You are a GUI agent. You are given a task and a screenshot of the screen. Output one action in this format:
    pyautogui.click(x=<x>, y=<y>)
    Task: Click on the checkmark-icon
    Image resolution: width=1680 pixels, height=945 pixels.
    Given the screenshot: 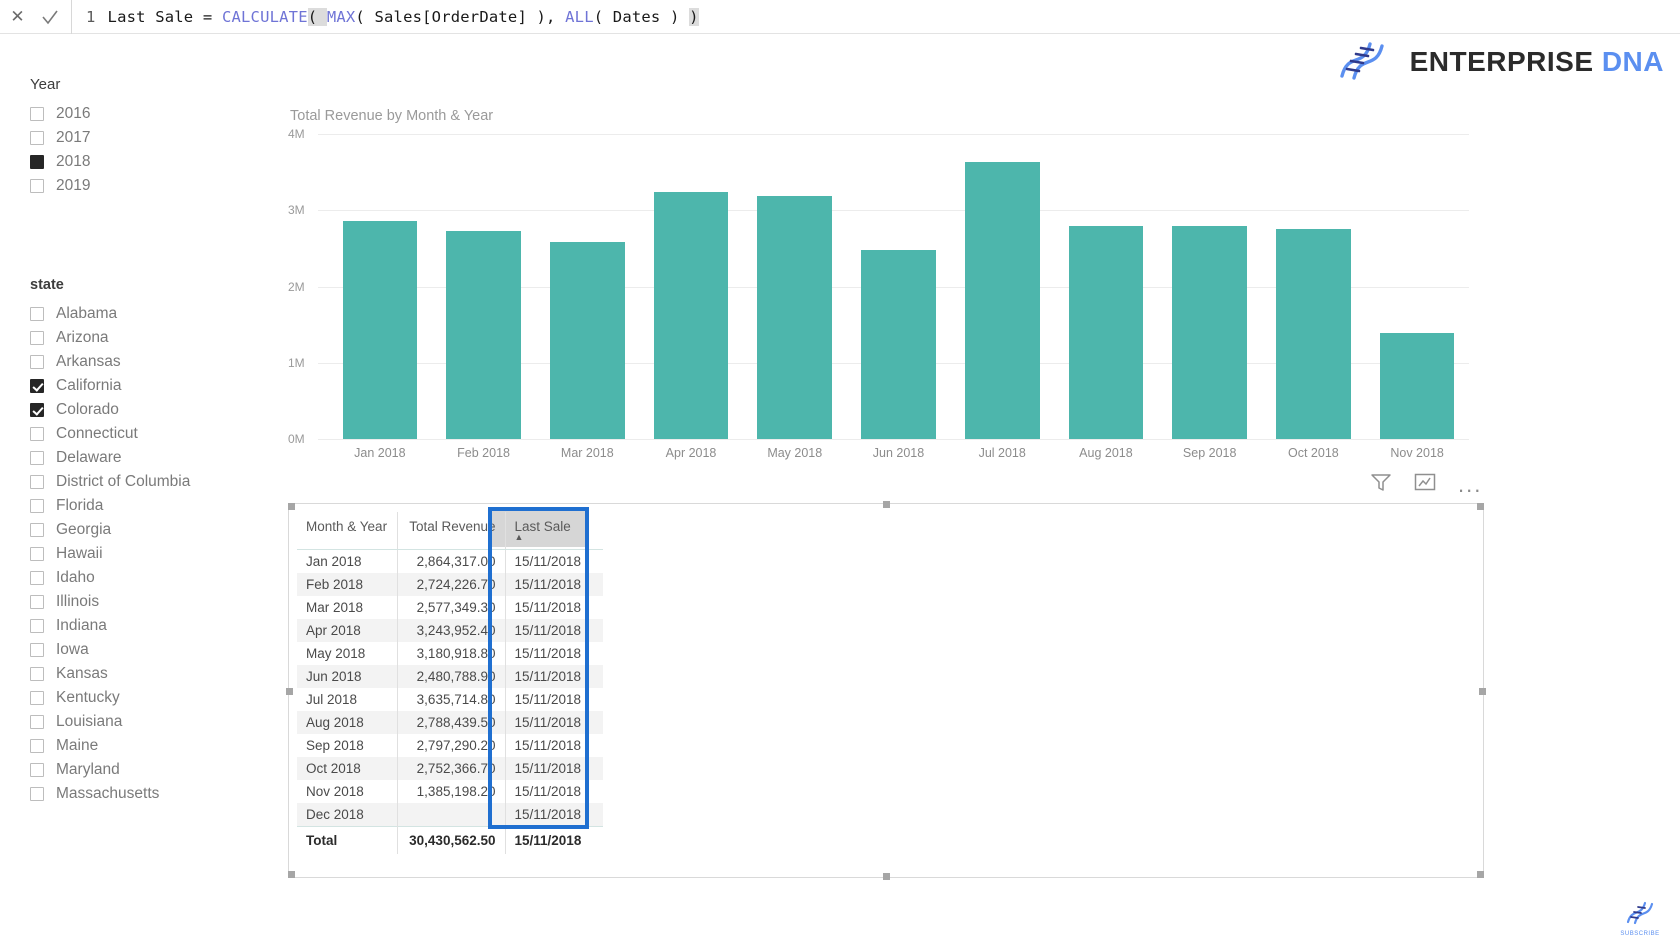 What is the action you would take?
    pyautogui.click(x=50, y=17)
    